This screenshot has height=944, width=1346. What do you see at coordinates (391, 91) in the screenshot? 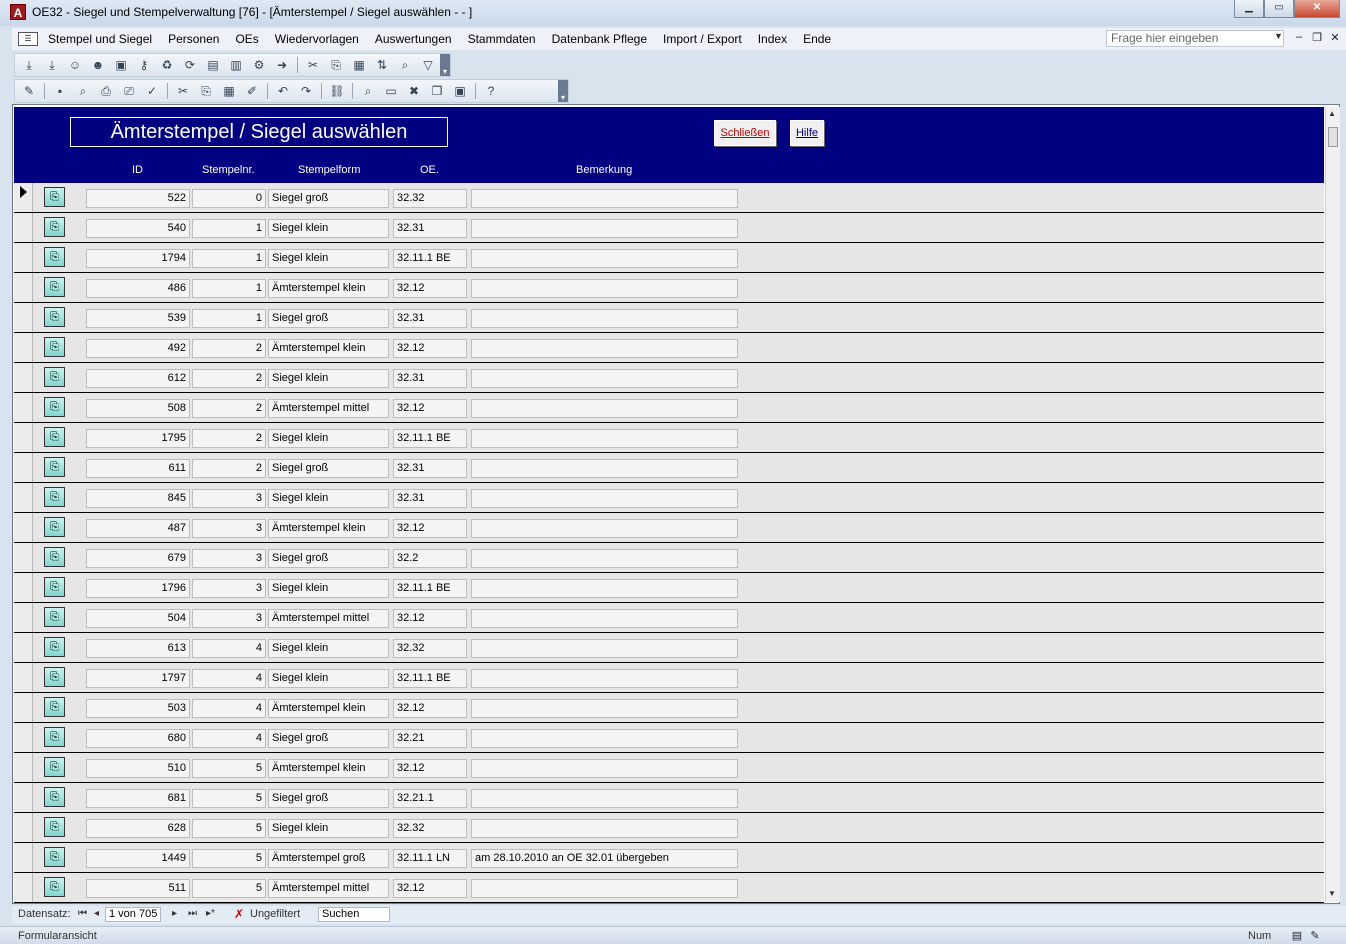
I see `new-record-icon: ▭` at bounding box center [391, 91].